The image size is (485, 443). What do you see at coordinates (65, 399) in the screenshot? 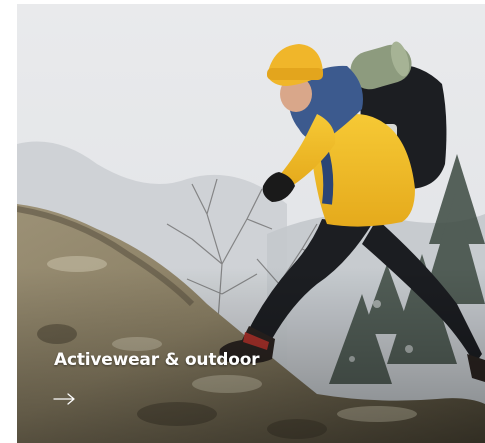
I see `arrow-right-icon` at bounding box center [65, 399].